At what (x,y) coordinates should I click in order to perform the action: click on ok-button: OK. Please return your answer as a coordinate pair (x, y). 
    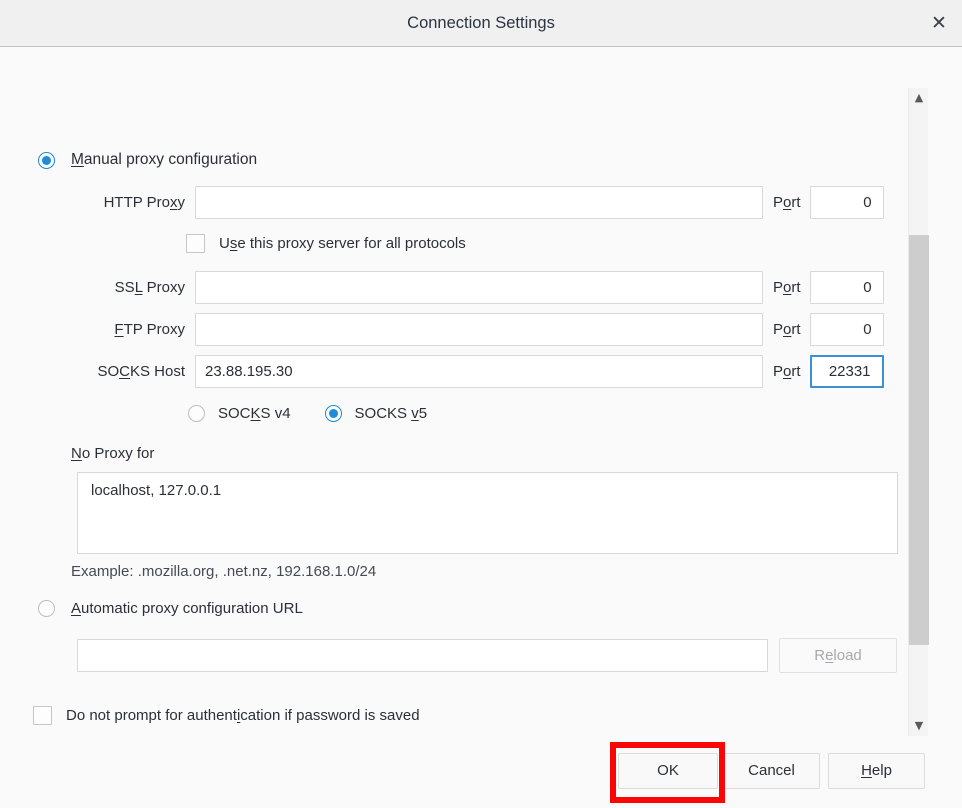
    Looking at the image, I should click on (668, 771).